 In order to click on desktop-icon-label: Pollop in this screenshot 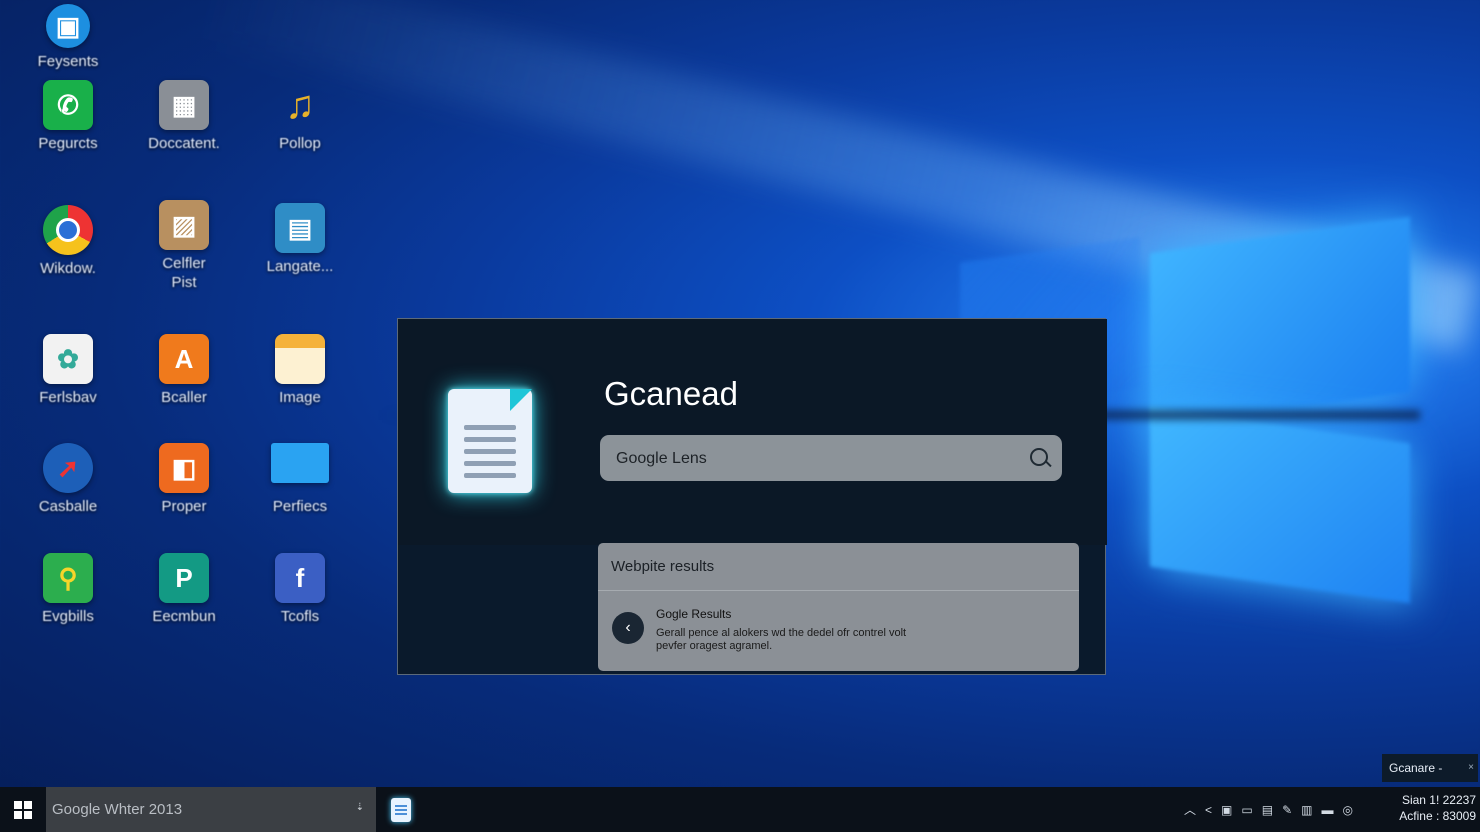, I will do `click(300, 143)`.